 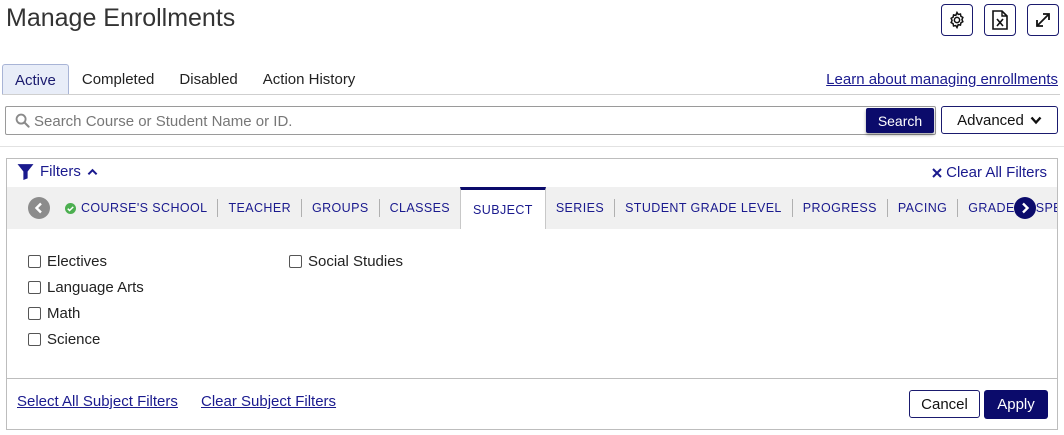 I want to click on search-input, so click(x=444, y=121).